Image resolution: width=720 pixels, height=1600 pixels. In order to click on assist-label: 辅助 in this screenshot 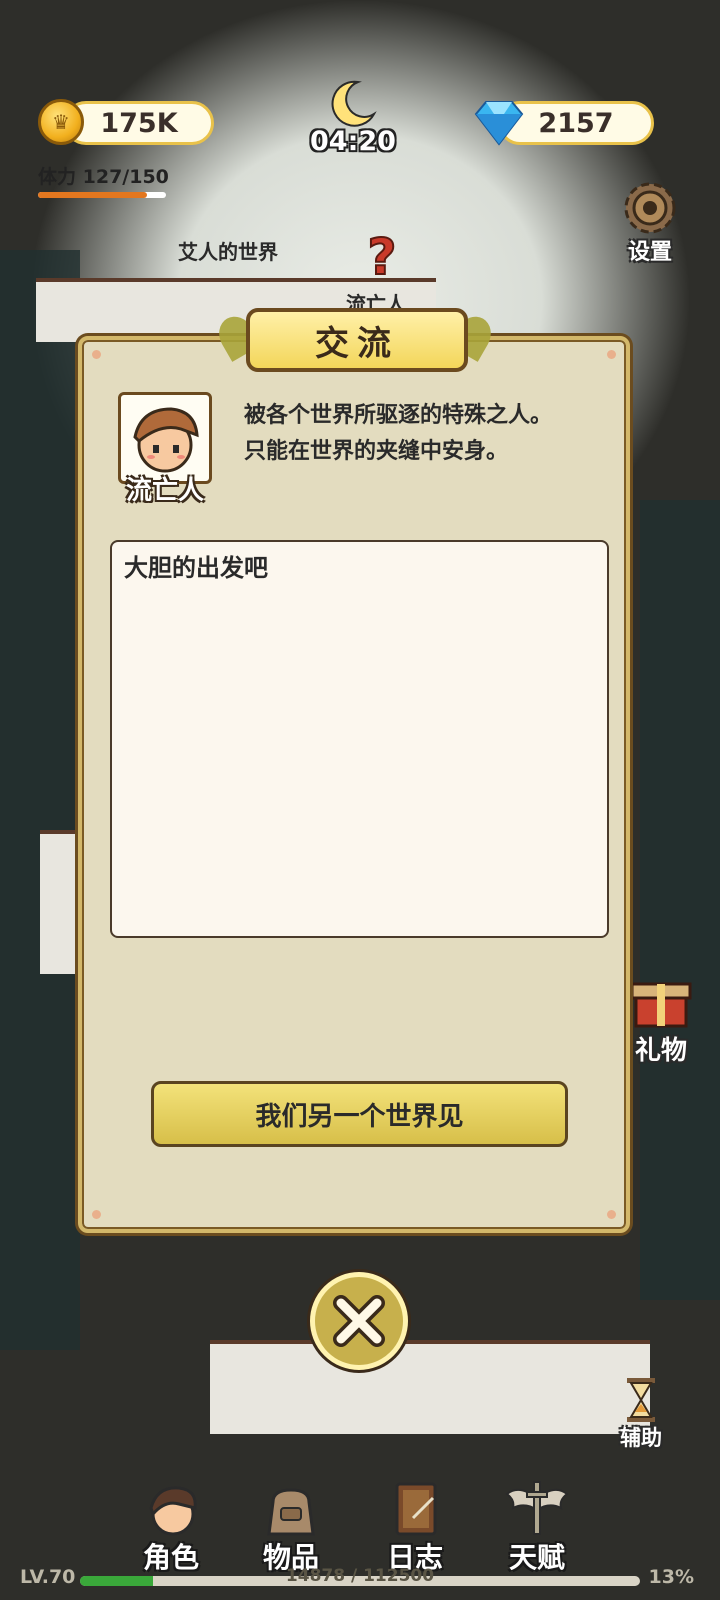, I will do `click(641, 1438)`.